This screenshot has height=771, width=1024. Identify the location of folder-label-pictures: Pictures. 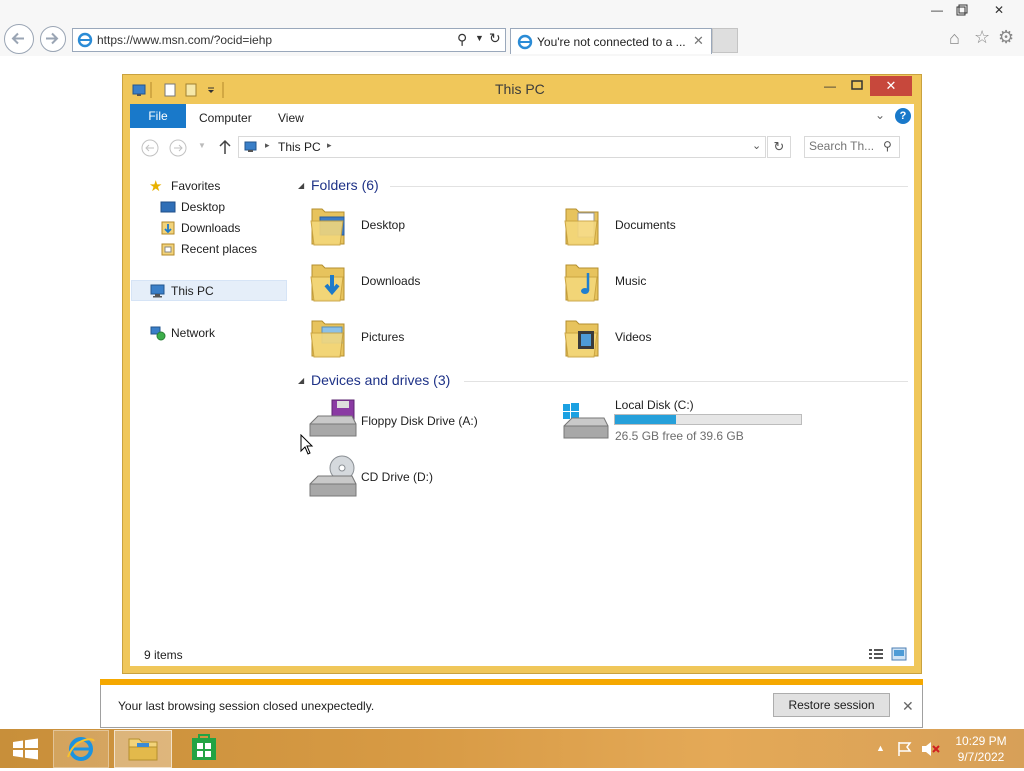
(383, 337).